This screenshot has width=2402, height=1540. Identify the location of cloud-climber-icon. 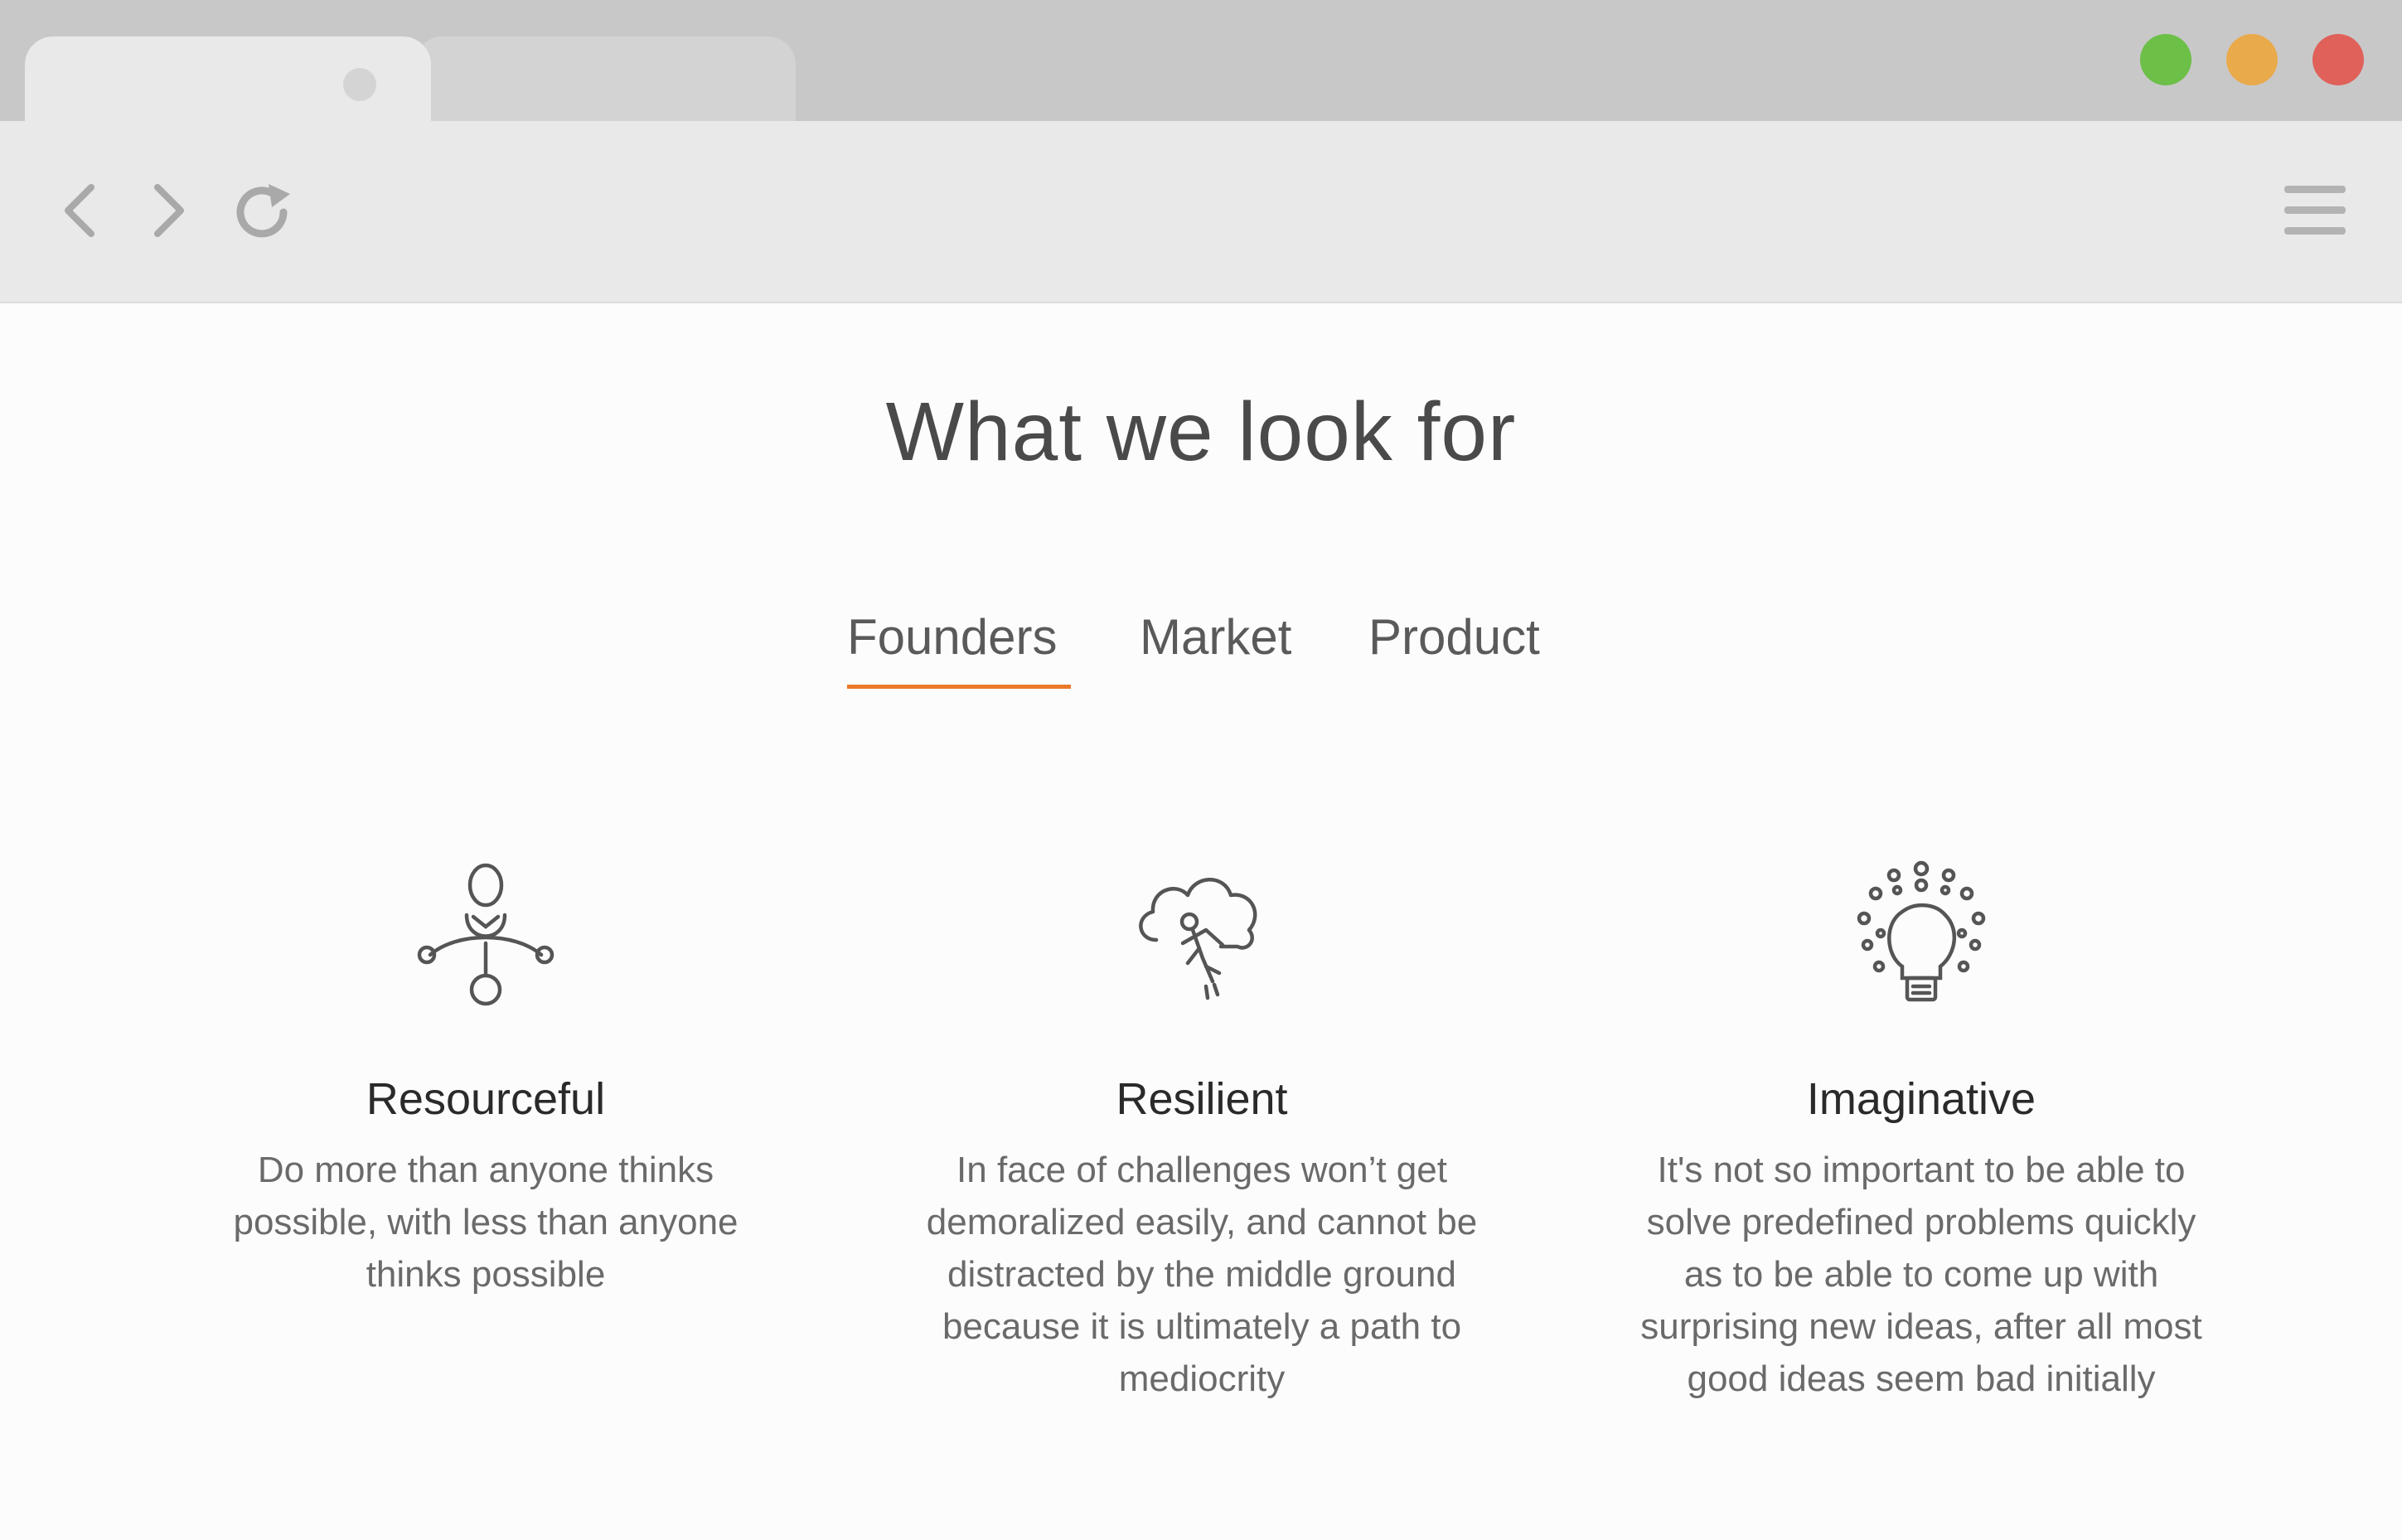
(1198, 939).